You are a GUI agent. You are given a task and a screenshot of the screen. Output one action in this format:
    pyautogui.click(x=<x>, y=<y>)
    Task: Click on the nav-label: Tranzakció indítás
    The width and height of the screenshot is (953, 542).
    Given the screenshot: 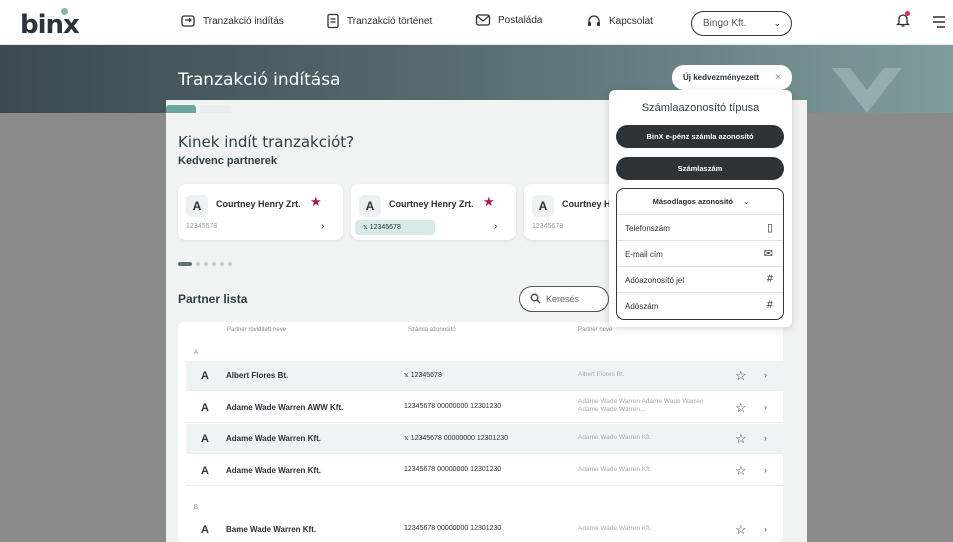 What is the action you would take?
    pyautogui.click(x=243, y=21)
    